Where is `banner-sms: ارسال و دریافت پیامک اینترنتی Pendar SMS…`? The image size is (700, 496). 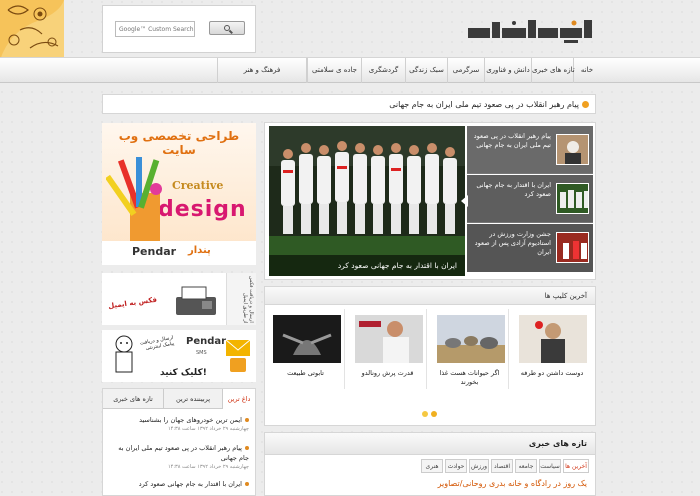
banner-sms: ارسال و دریافت پیامک اینترنتی Pendar SMS… is located at coordinates (179, 356).